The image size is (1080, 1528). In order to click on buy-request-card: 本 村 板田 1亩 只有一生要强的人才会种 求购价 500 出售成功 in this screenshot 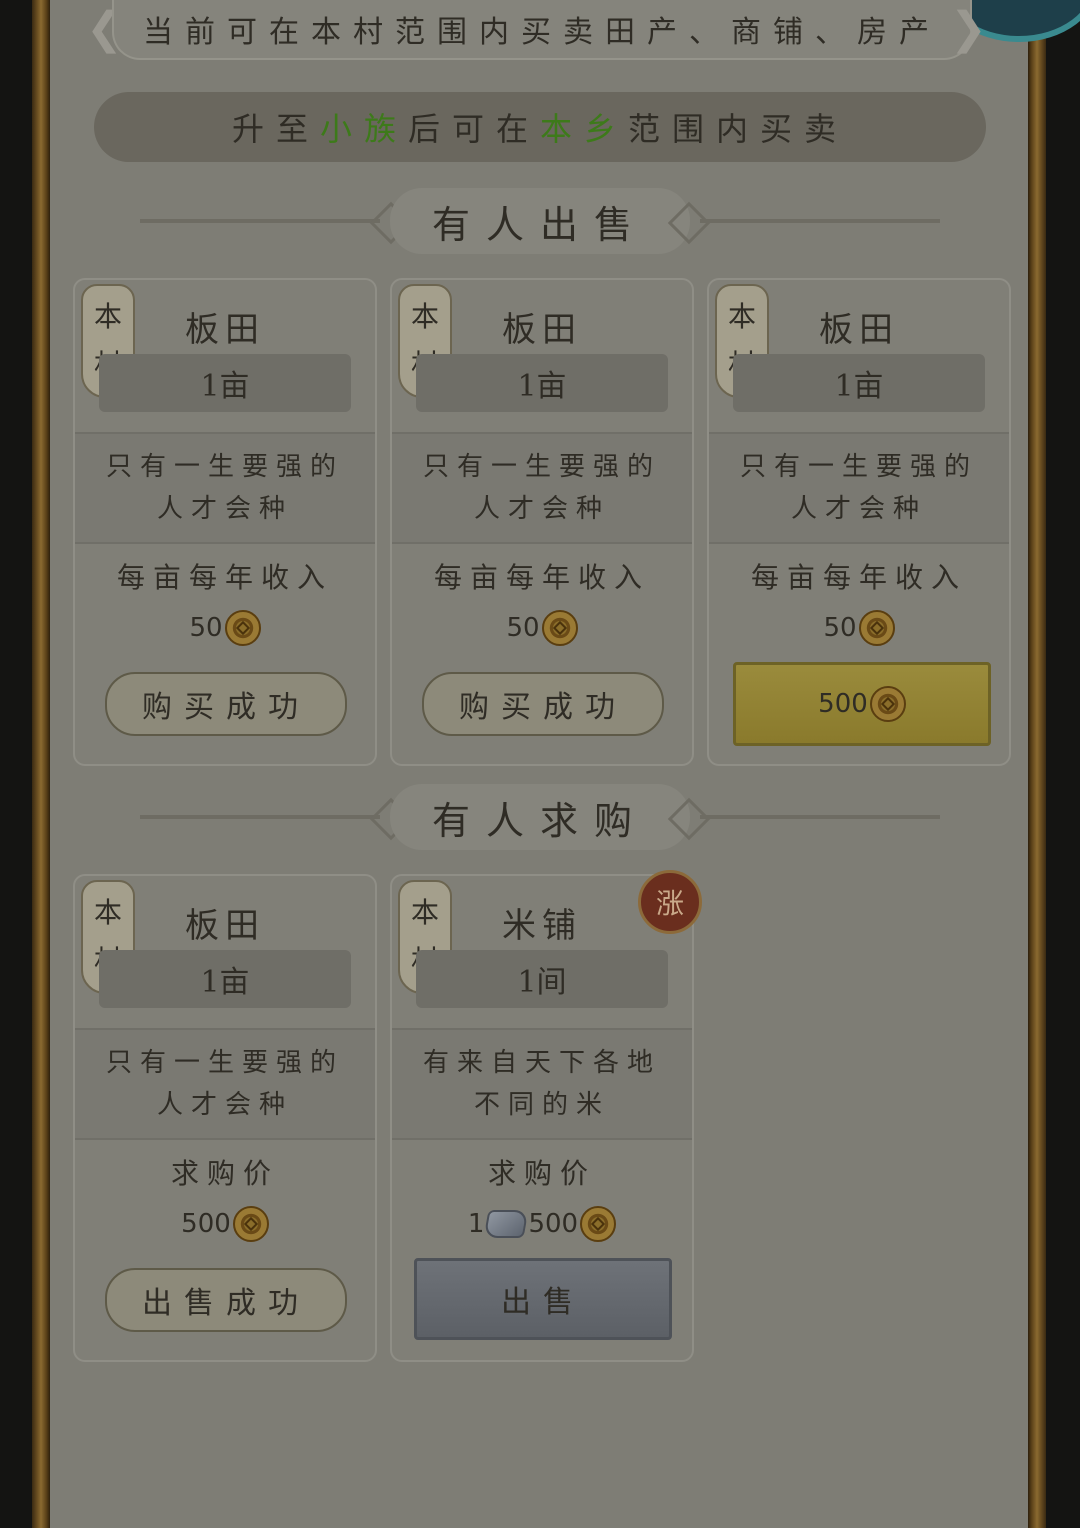, I will do `click(225, 1118)`.